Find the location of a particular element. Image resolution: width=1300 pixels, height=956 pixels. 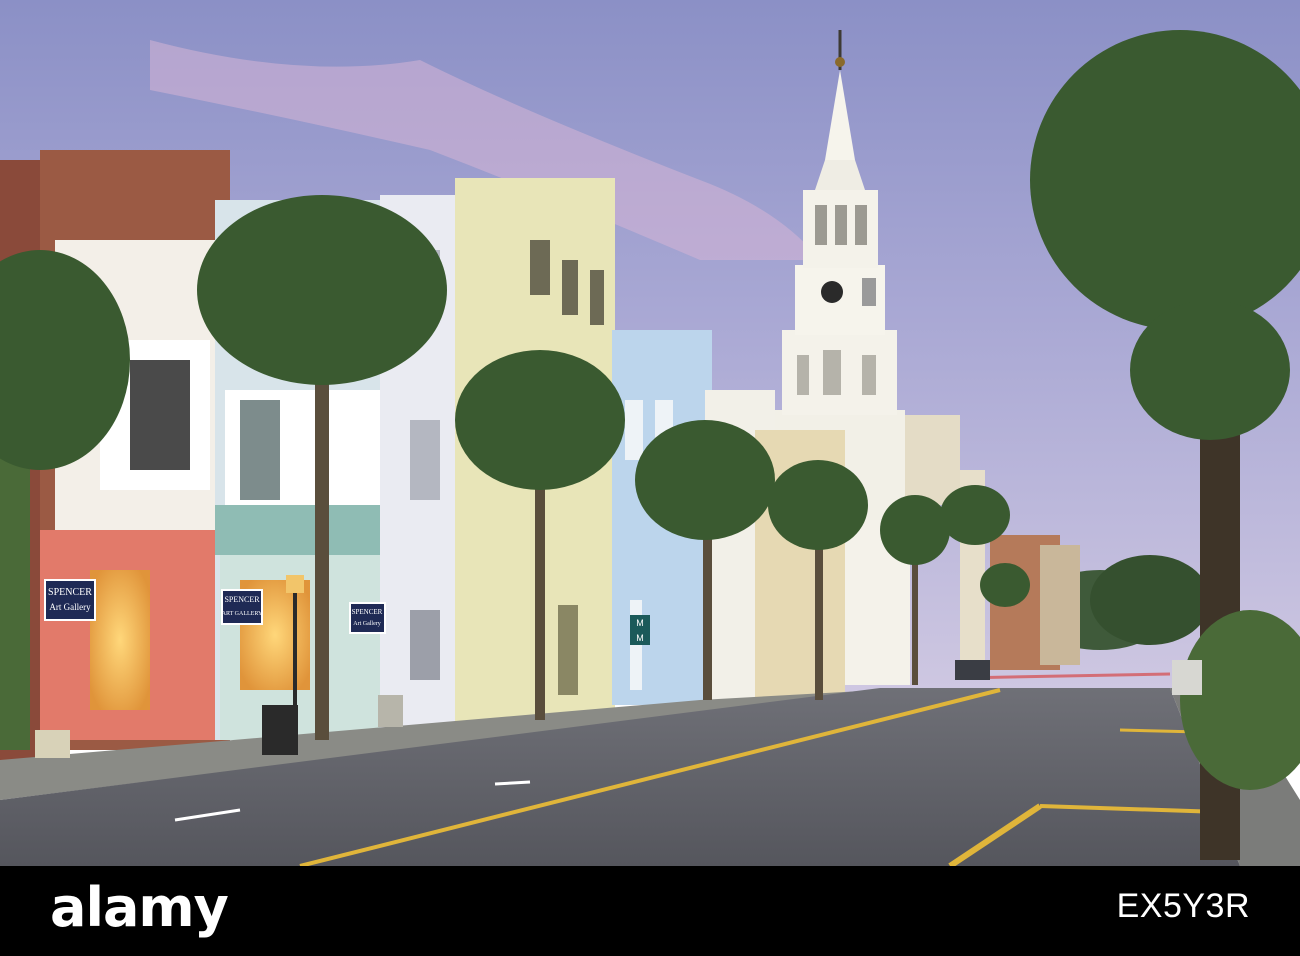

sign-gallery-1: SPENCER Art Gallery is located at coordinates (70, 600).